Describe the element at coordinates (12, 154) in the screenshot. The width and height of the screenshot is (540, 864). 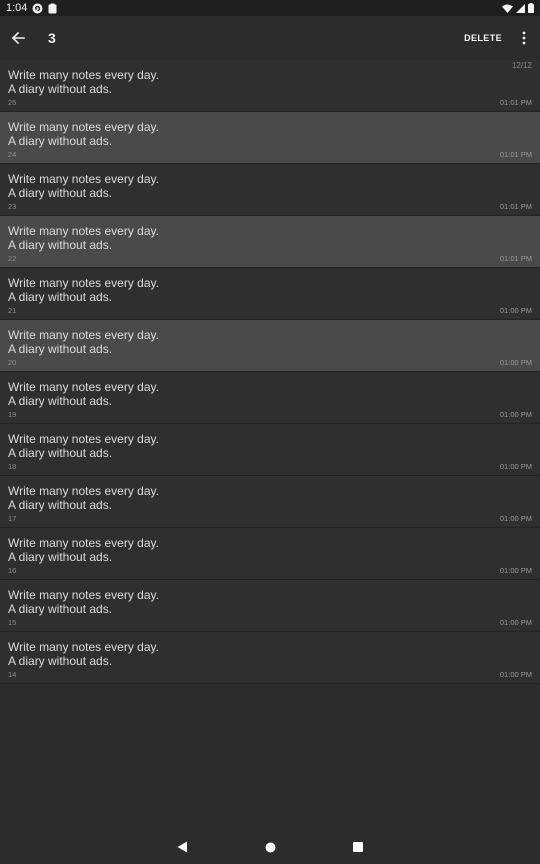
I see `note-number: 24` at that location.